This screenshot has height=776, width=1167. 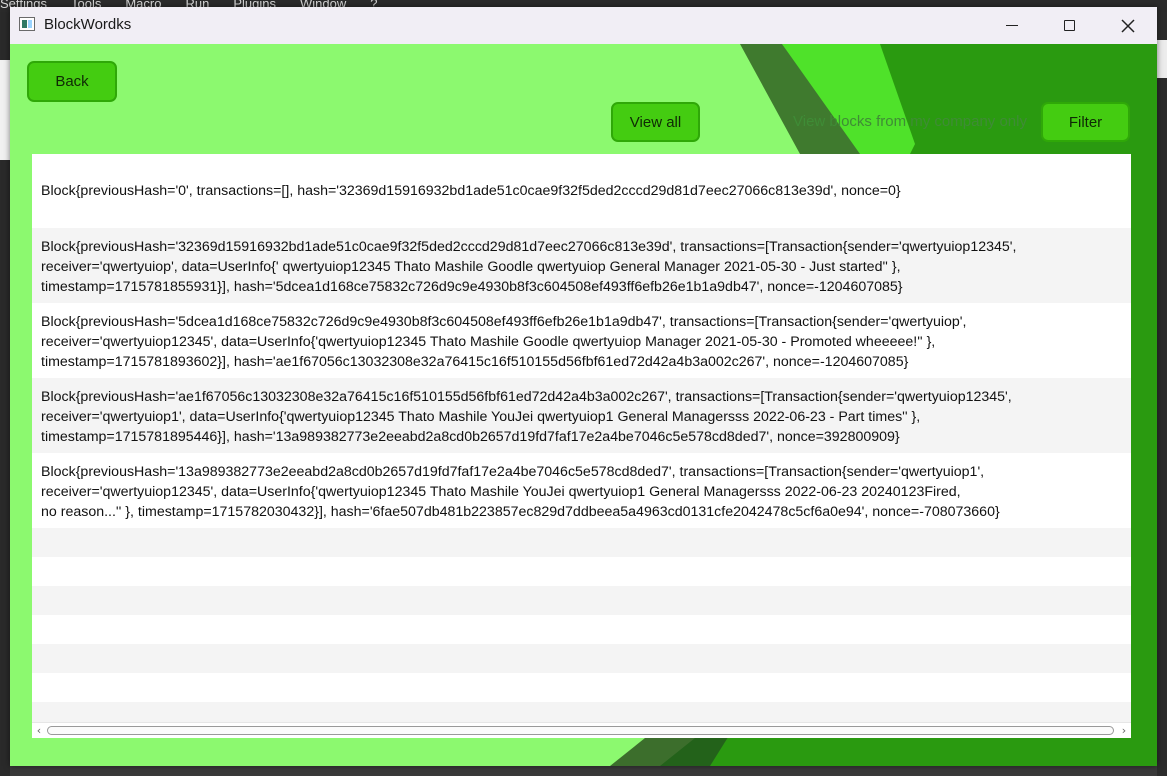 I want to click on chevron-left-icon: ‹, so click(x=39, y=730).